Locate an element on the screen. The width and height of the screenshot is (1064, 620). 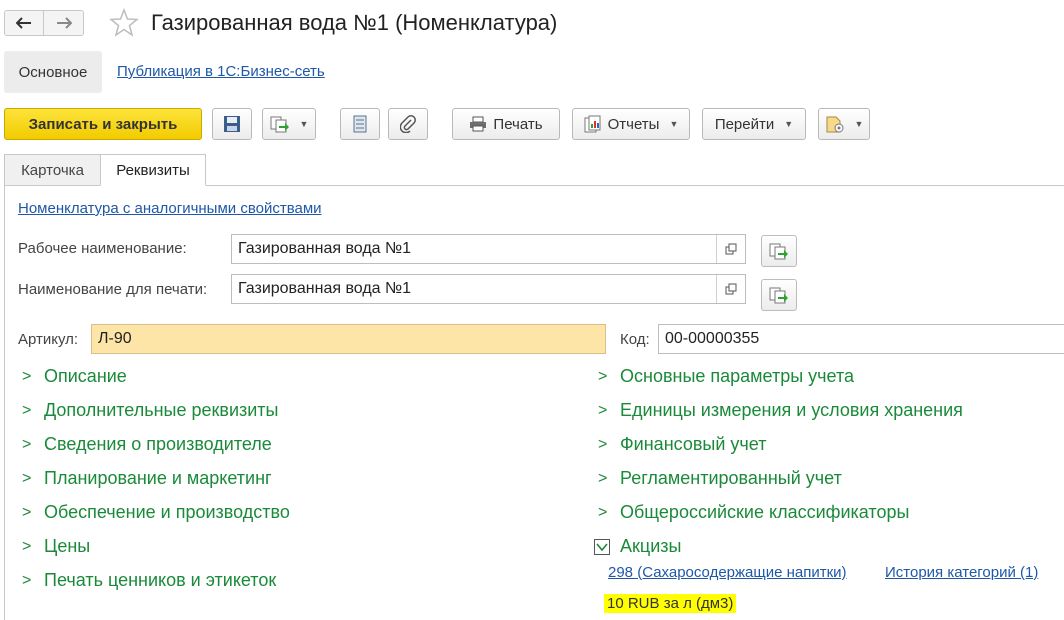
nav-publication-link: Публикация в 1С:Бизнес-сеть is located at coordinates (221, 71).